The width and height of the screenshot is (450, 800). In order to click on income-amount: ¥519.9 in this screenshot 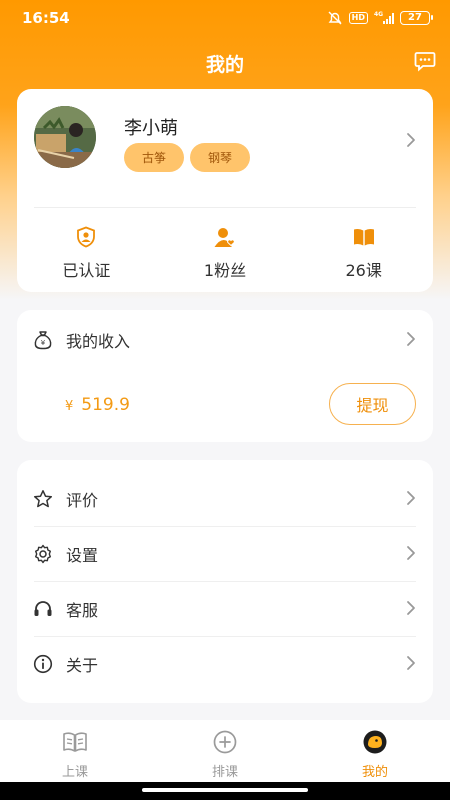, I will do `click(97, 405)`.